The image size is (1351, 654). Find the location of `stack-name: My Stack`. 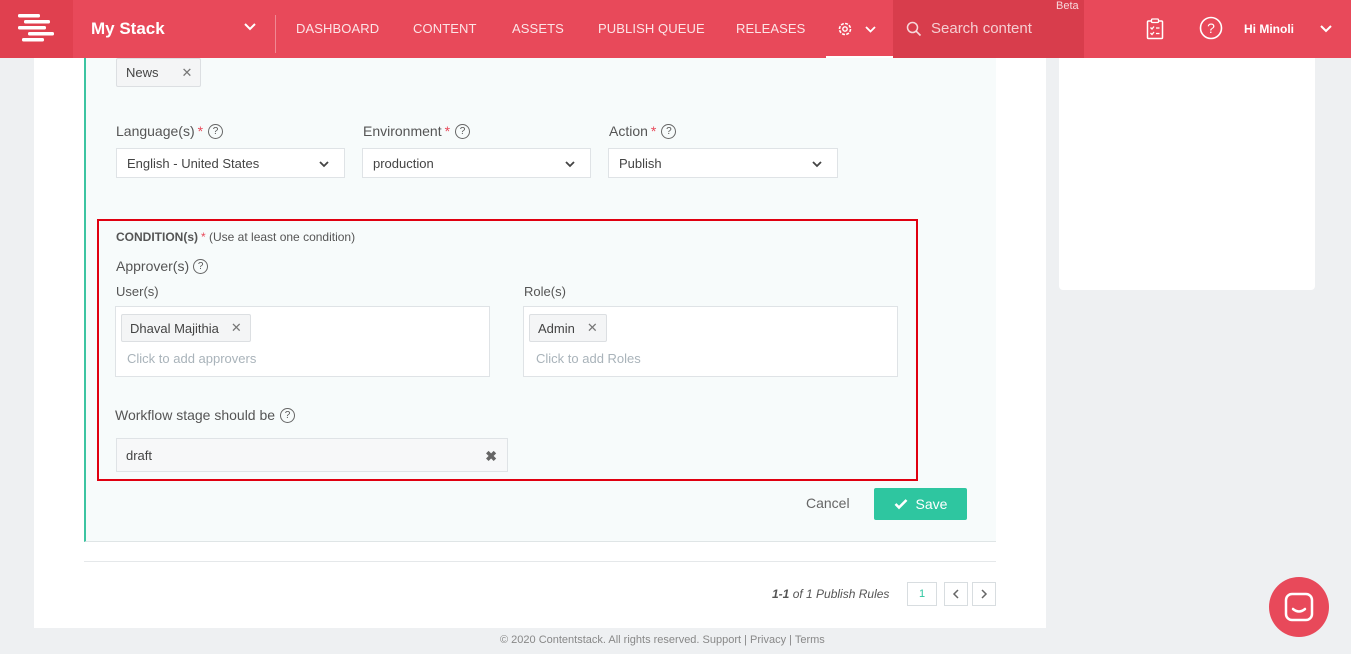

stack-name: My Stack is located at coordinates (128, 29).